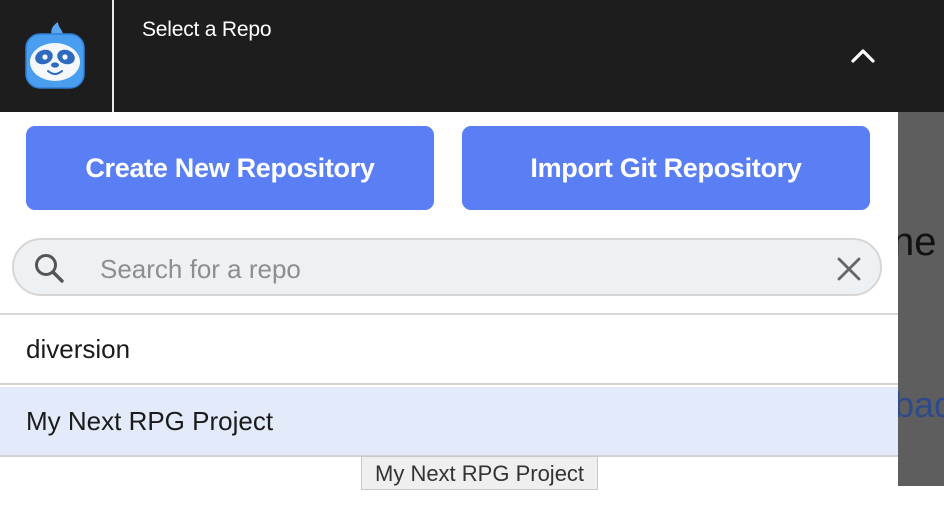 This screenshot has width=944, height=529. What do you see at coordinates (450, 269) in the screenshot?
I see `search-input` at bounding box center [450, 269].